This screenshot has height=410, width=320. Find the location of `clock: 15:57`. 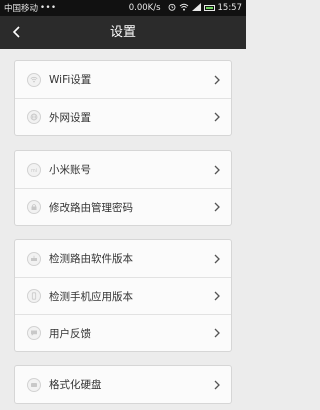

clock: 15:57 is located at coordinates (230, 8).